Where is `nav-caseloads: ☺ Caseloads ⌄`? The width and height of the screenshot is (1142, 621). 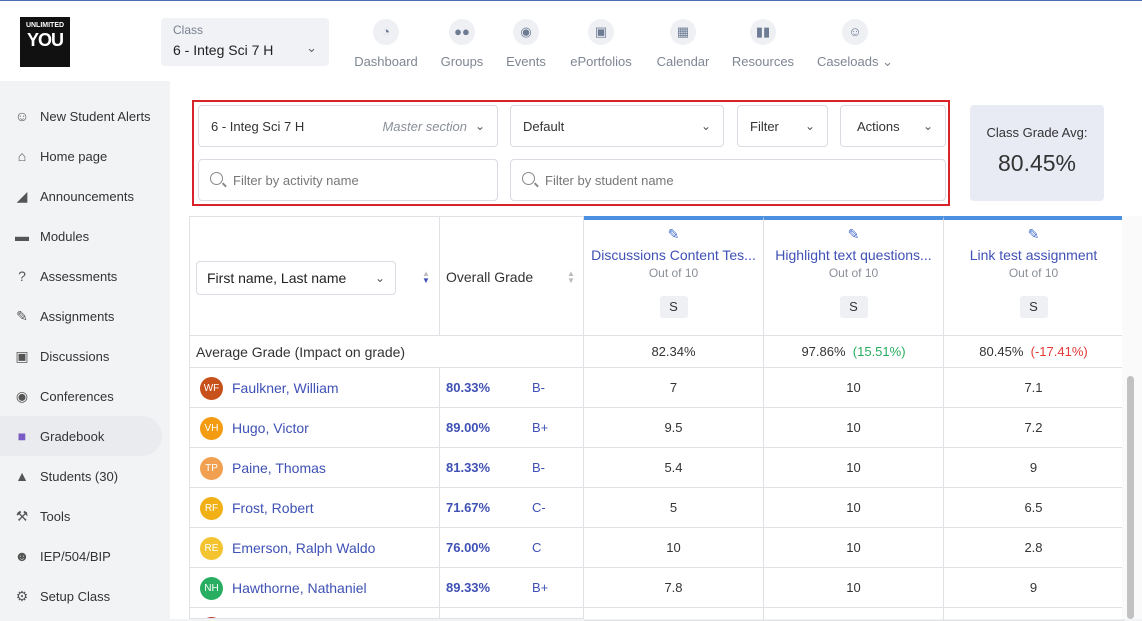 nav-caseloads: ☺ Caseloads ⌄ is located at coordinates (855, 44).